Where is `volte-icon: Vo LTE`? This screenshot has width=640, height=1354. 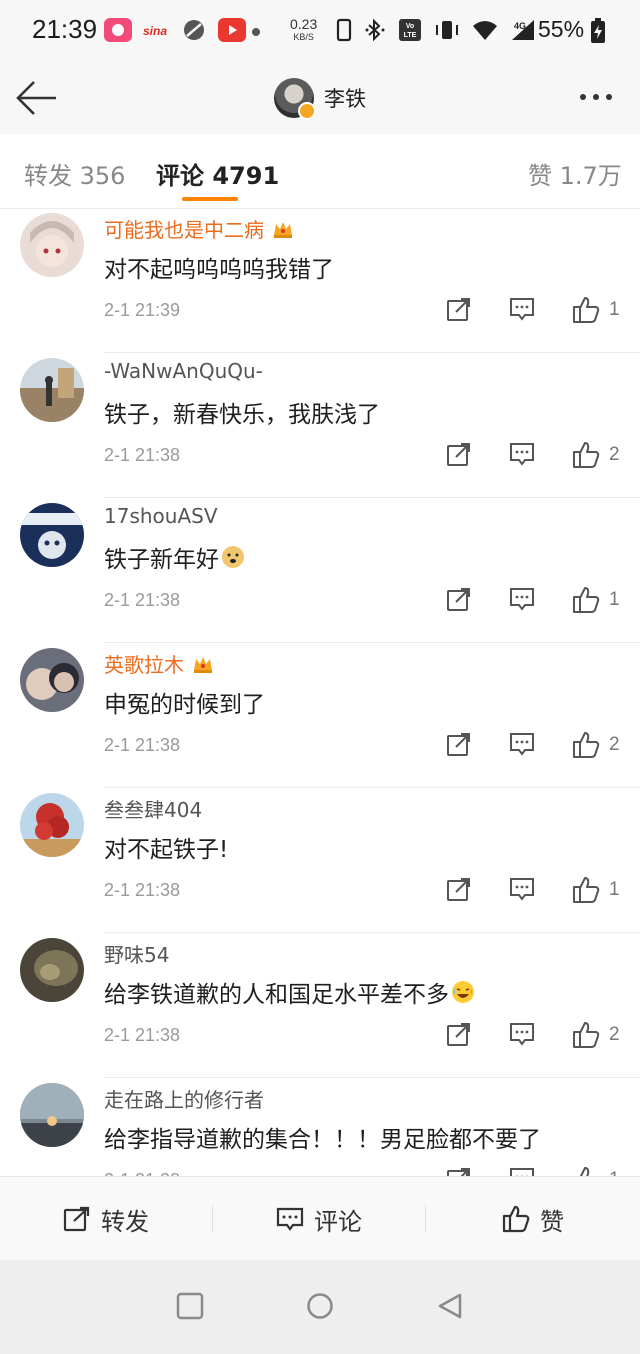
volte-icon: Vo LTE is located at coordinates (410, 32).